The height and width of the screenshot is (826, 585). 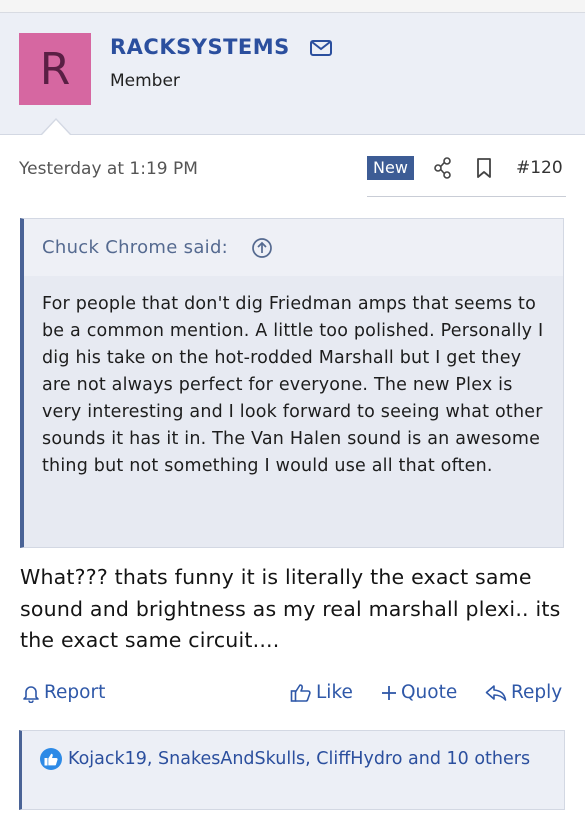 What do you see at coordinates (429, 692) in the screenshot?
I see `quote-label: Quote` at bounding box center [429, 692].